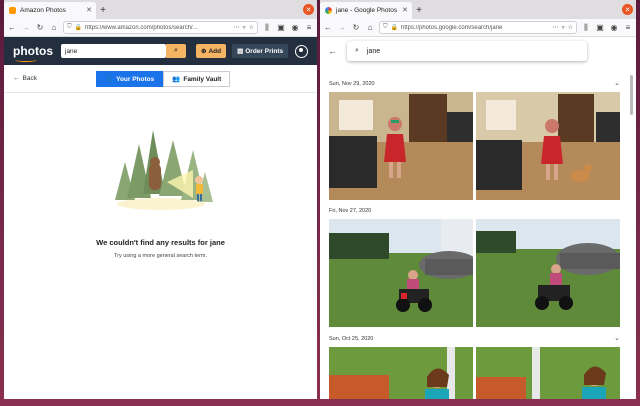 The height and width of the screenshot is (406, 640). I want to click on logo-text: photos, so click(33, 51).